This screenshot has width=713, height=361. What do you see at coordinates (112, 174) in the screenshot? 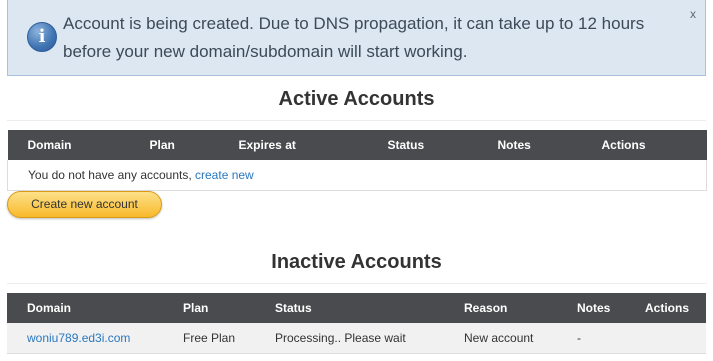
I see `empty-text: You do not have any accounts,` at bounding box center [112, 174].